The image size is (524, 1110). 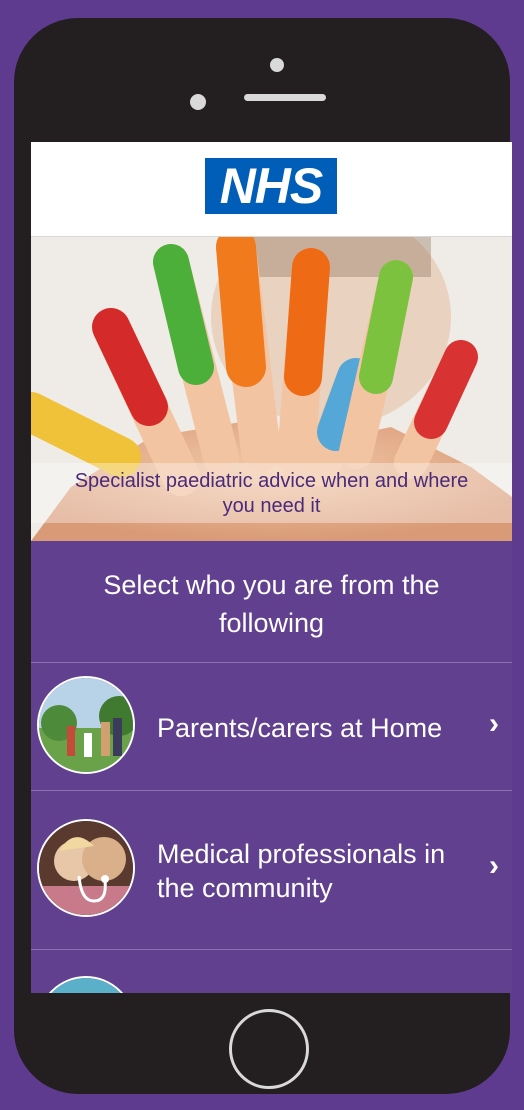 I want to click on home-button, so click(x=269, y=1049).